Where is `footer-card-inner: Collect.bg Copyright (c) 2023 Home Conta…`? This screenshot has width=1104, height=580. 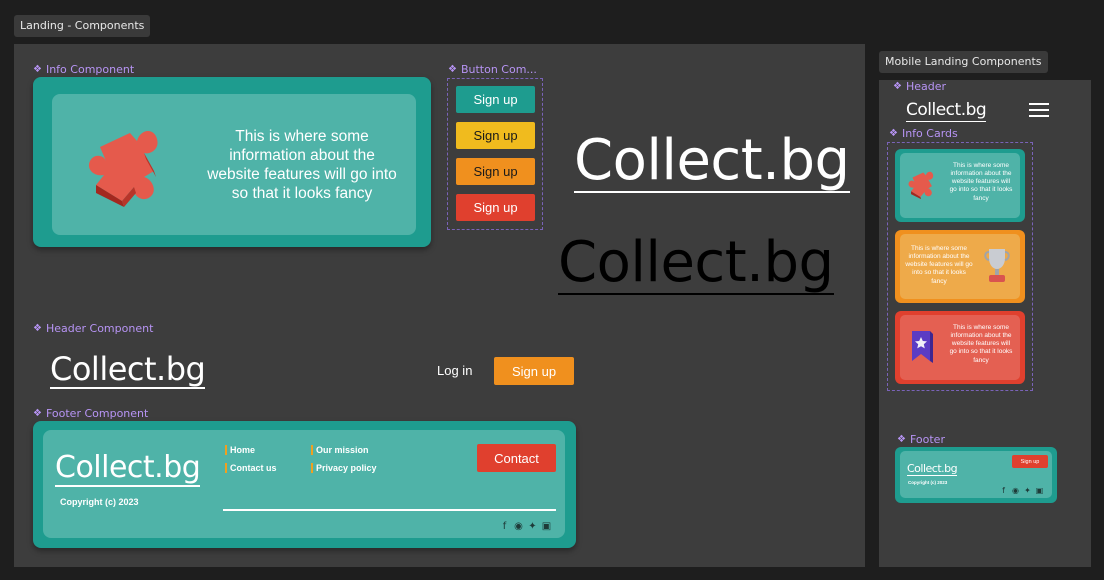
footer-card-inner: Collect.bg Copyright (c) 2023 Home Conta… is located at coordinates (304, 484).